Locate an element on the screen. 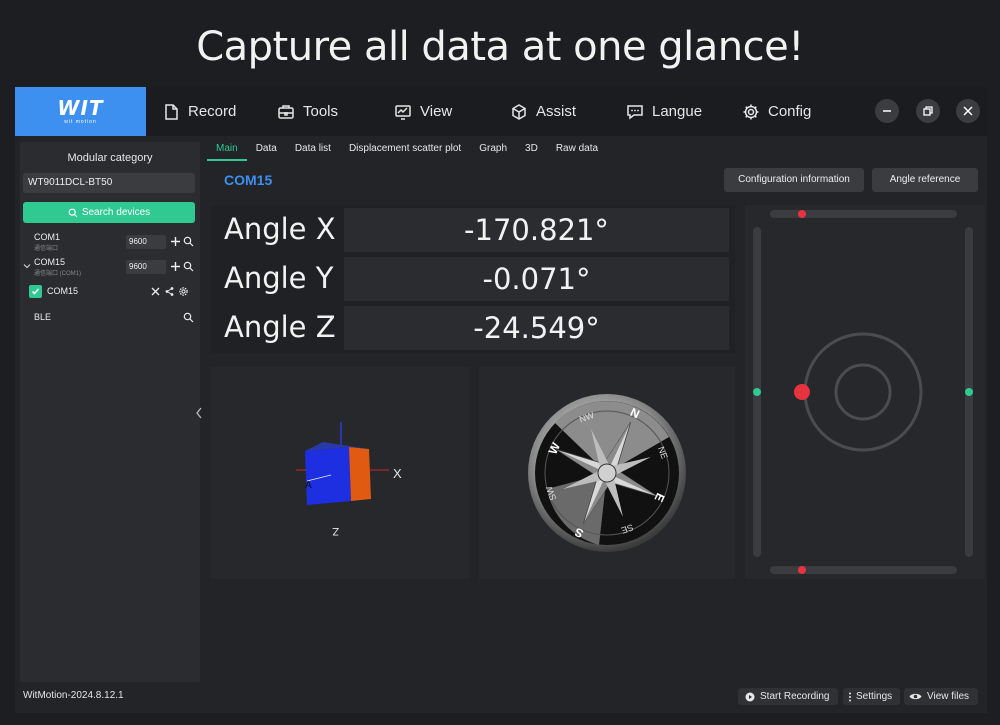 Image resolution: width=1000 pixels, height=725 pixels. 3d-cube-panel: X A Z is located at coordinates (340, 473).